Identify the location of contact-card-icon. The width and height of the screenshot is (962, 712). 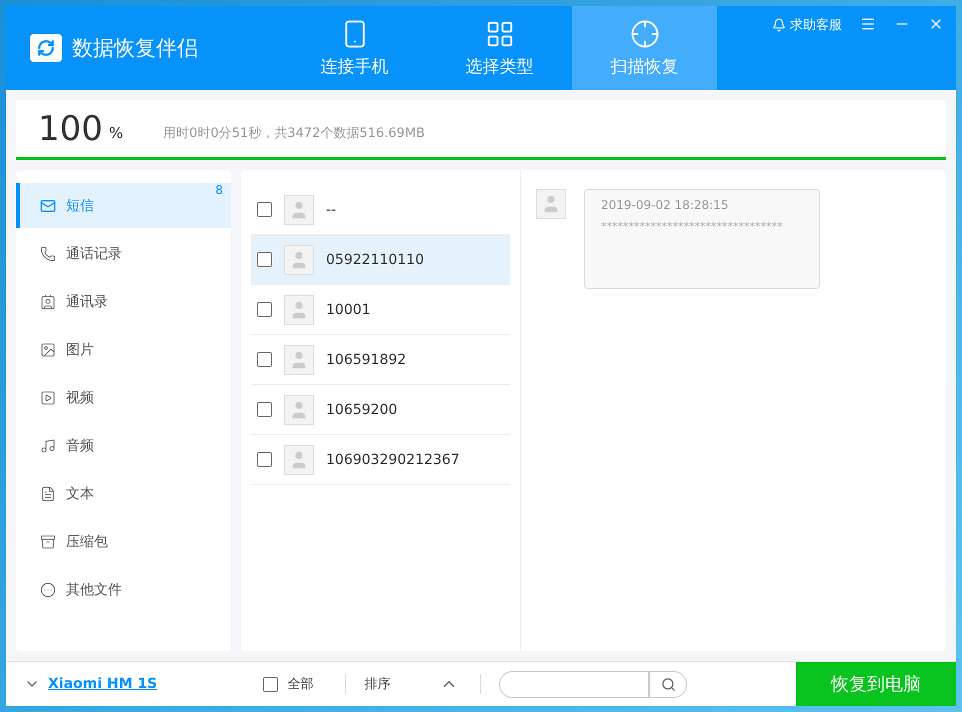
(48, 302).